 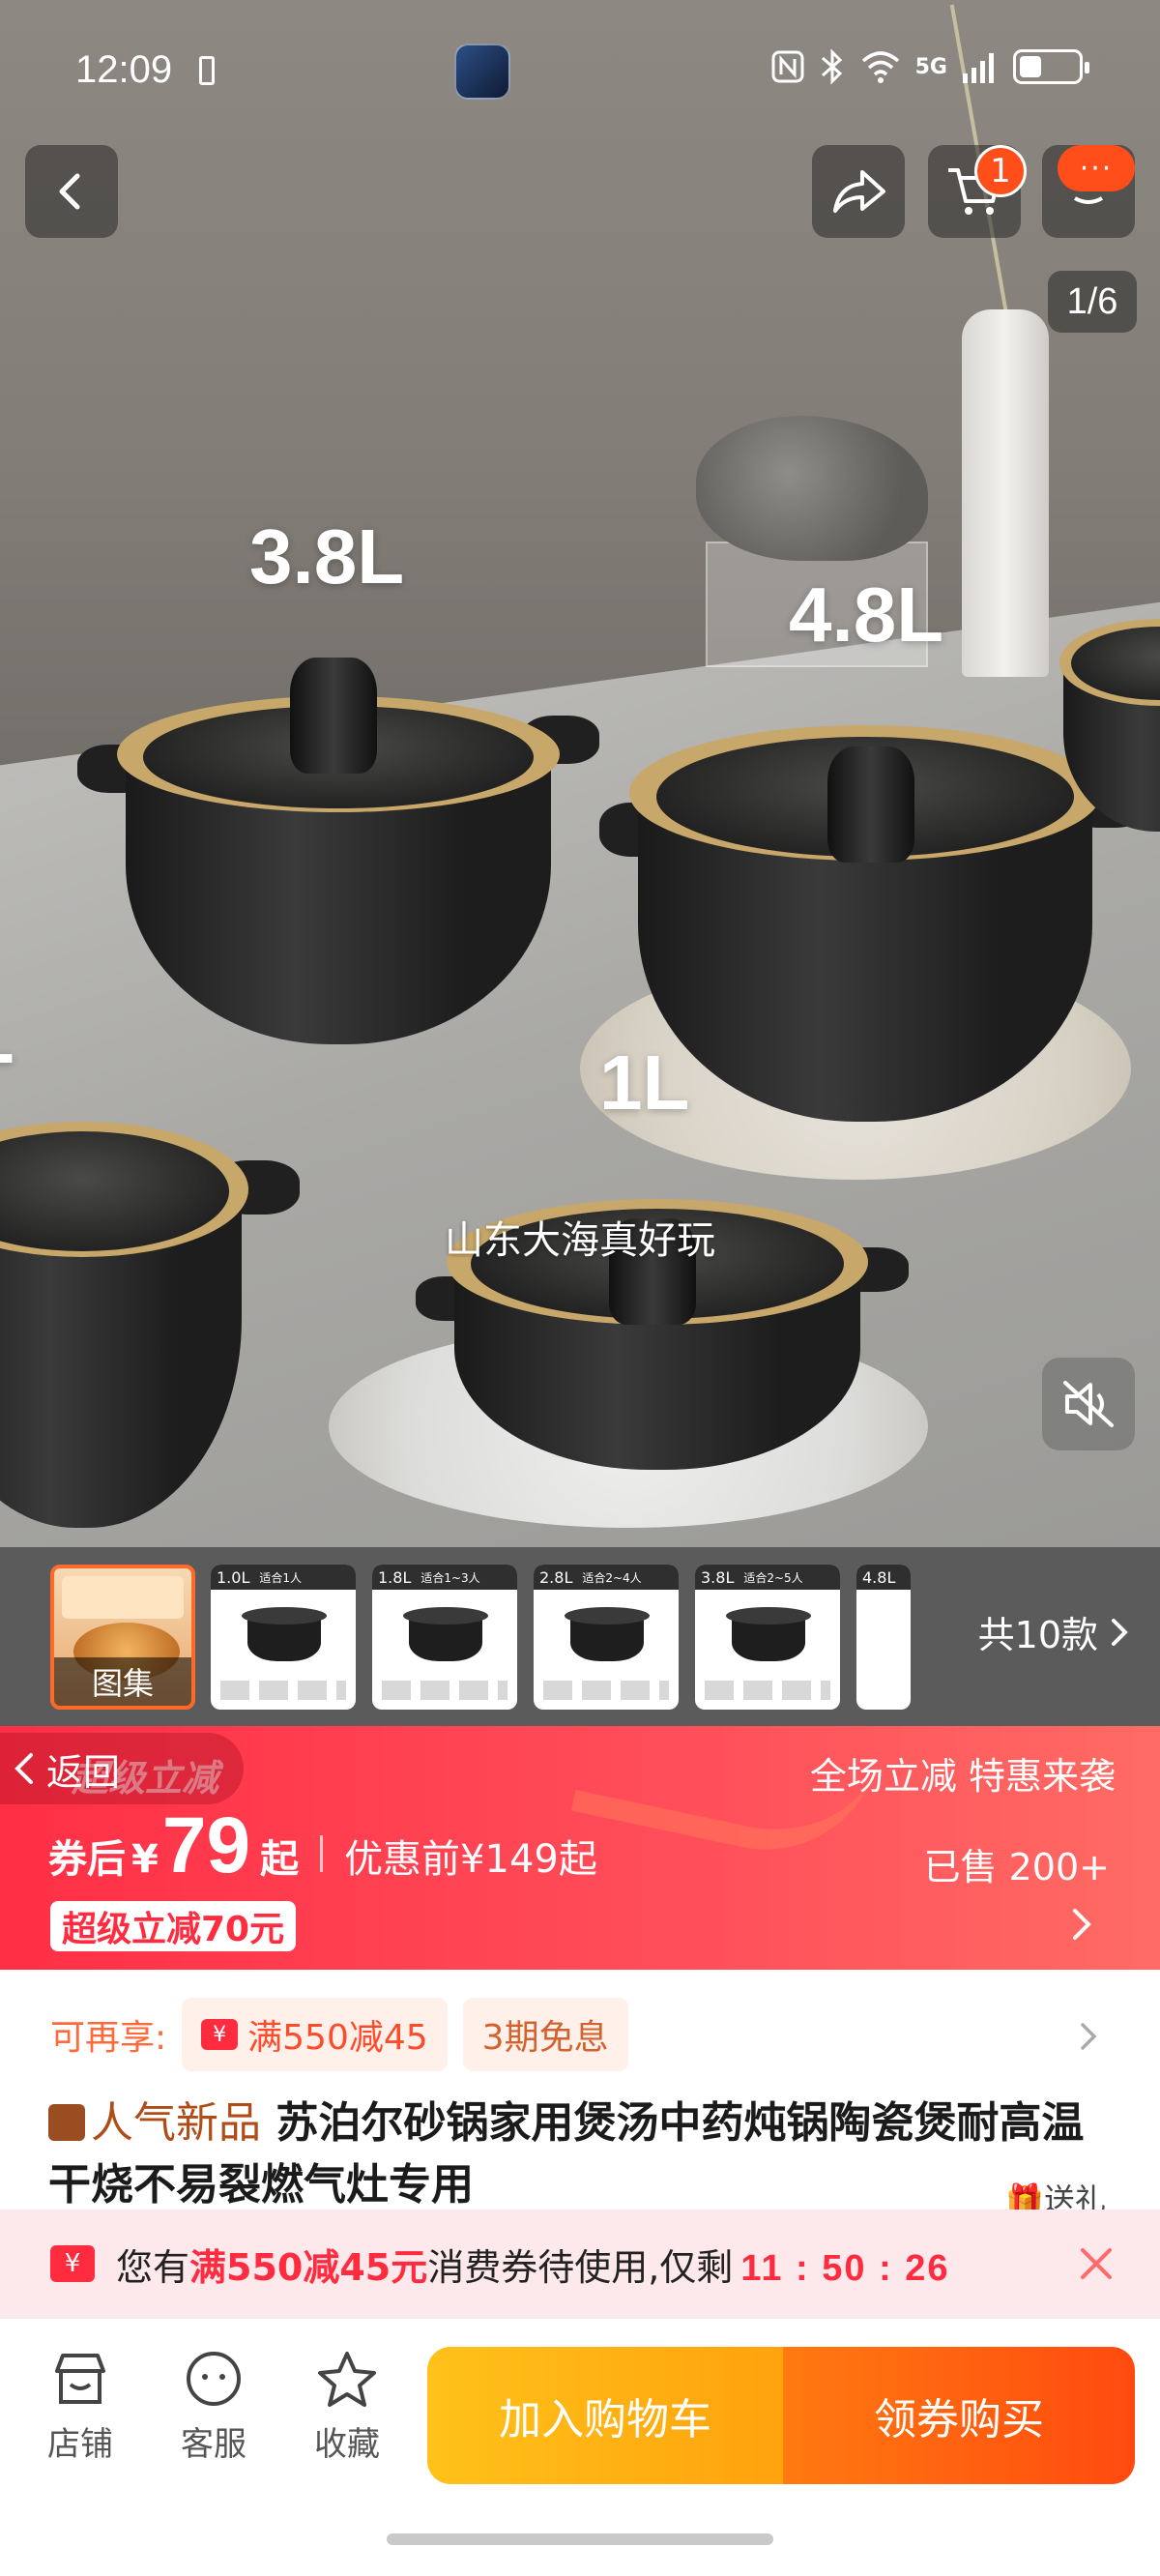 I want to click on variant-thumb: 1.0L 适合1人, so click(x=283, y=1637).